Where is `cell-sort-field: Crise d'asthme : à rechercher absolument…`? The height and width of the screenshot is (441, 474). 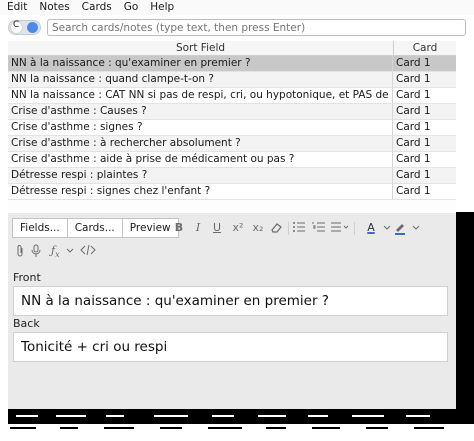
cell-sort-field: Crise d'asthme : à rechercher absolument… is located at coordinates (200, 143).